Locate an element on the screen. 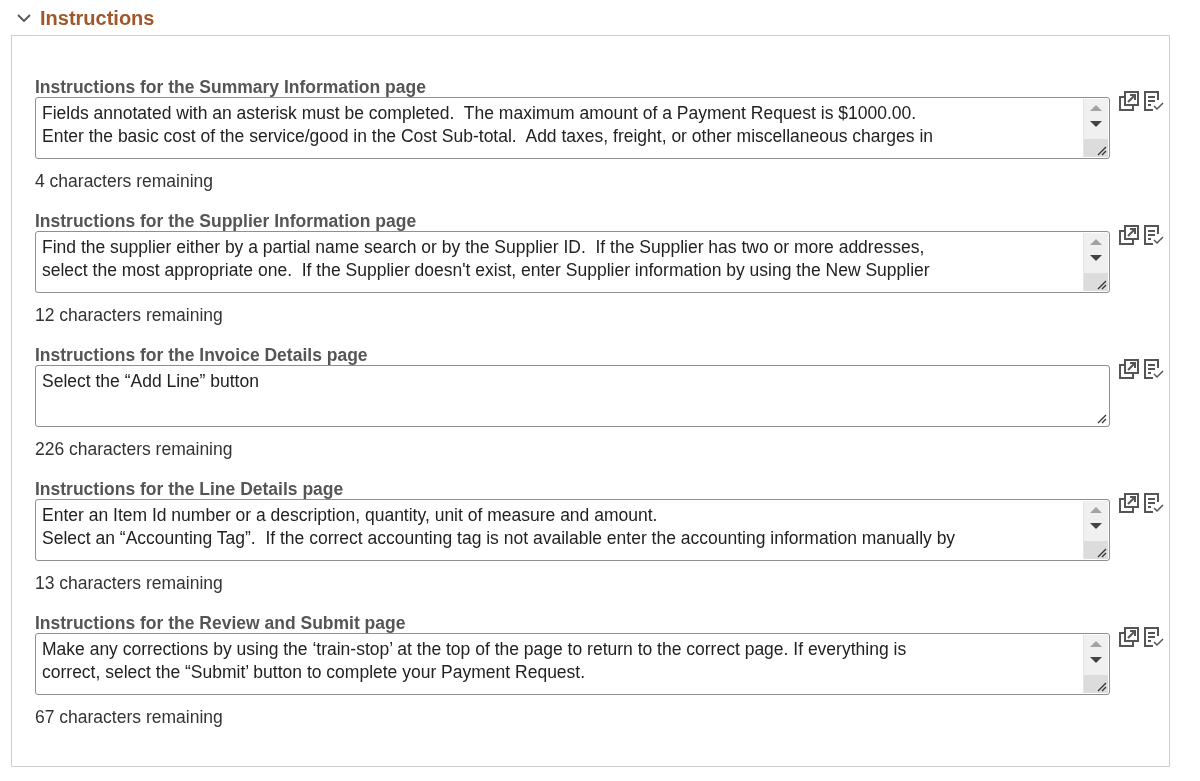 Image resolution: width=1200 pixels, height=781 pixels. characters-remaining: 226 characters remaining is located at coordinates (134, 449).